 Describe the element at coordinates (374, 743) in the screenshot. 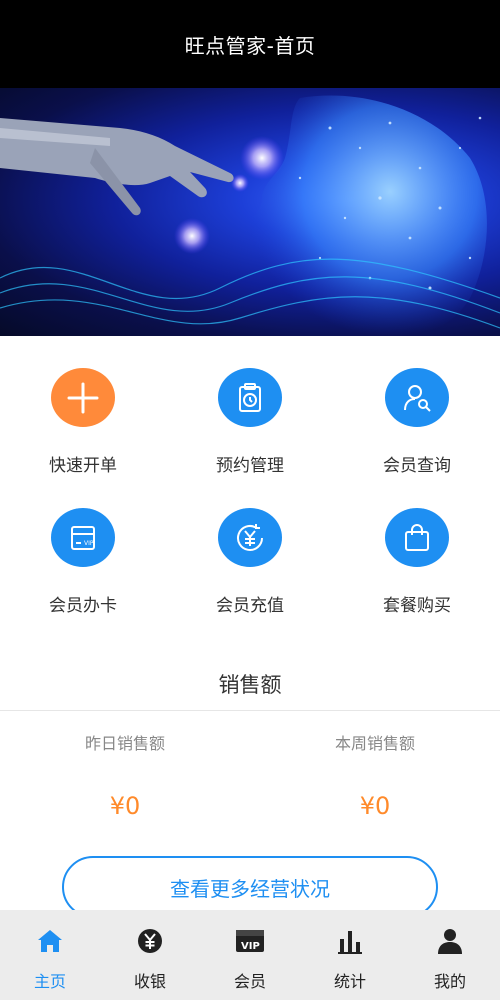

I see `week-sales-label: 本周销售额` at that location.